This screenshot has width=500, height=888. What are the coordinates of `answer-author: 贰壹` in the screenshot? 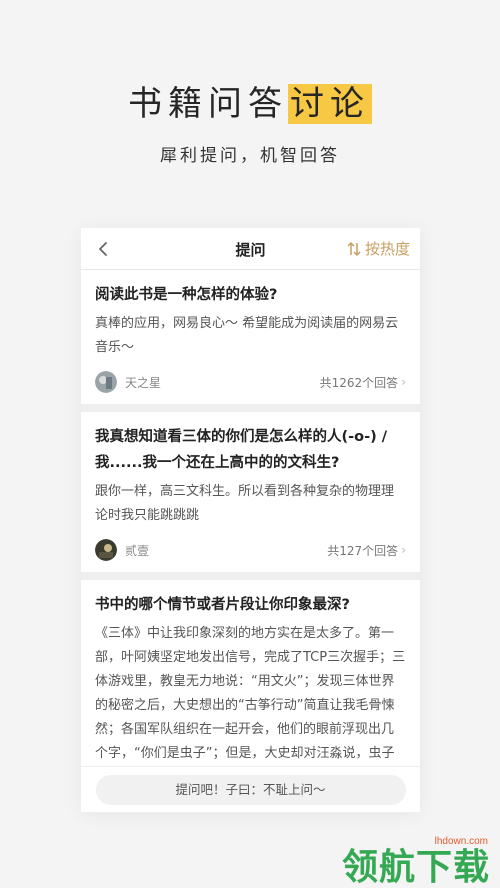 It's located at (122, 550).